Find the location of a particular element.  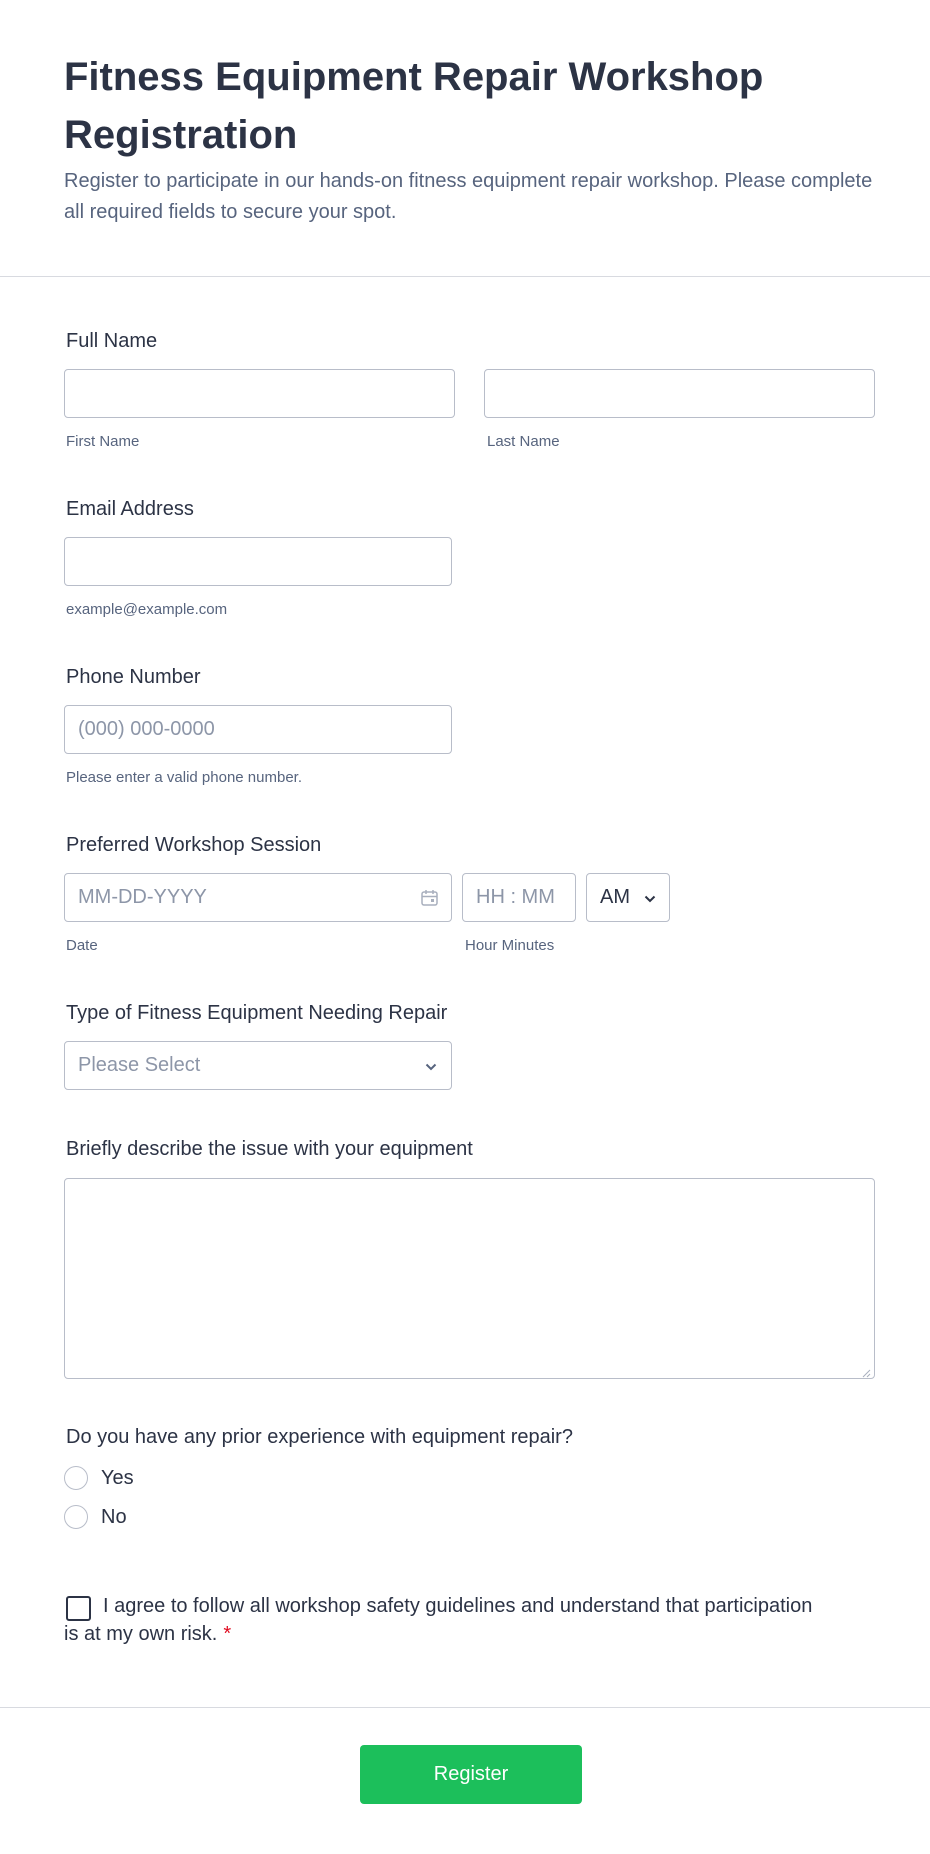

last-name-input is located at coordinates (679, 393).